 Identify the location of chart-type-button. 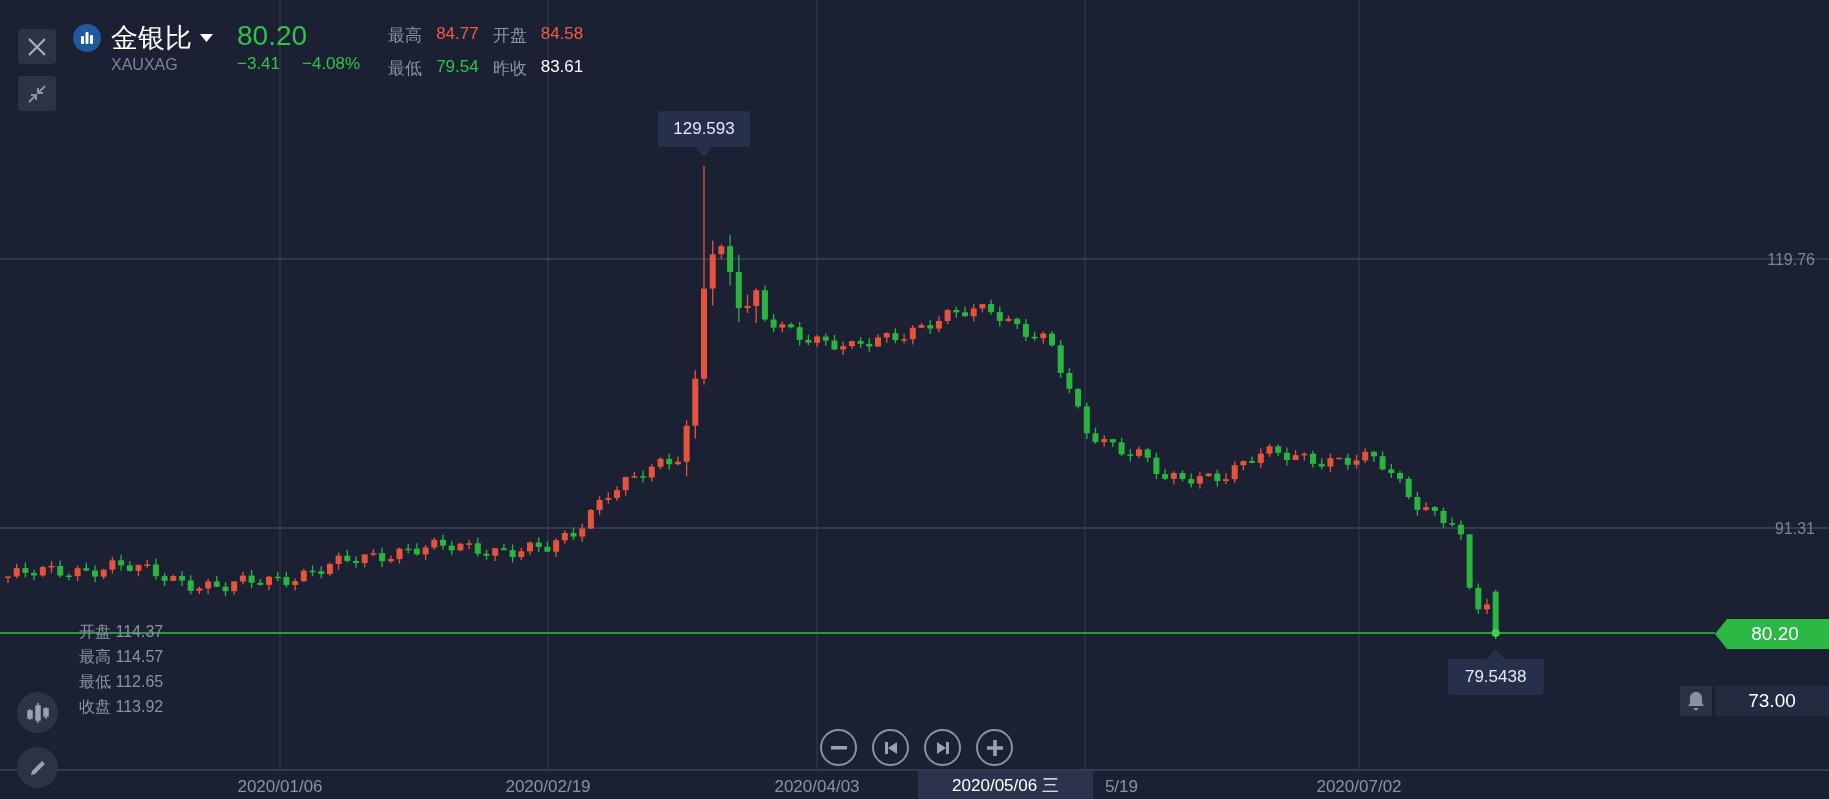
(37, 712).